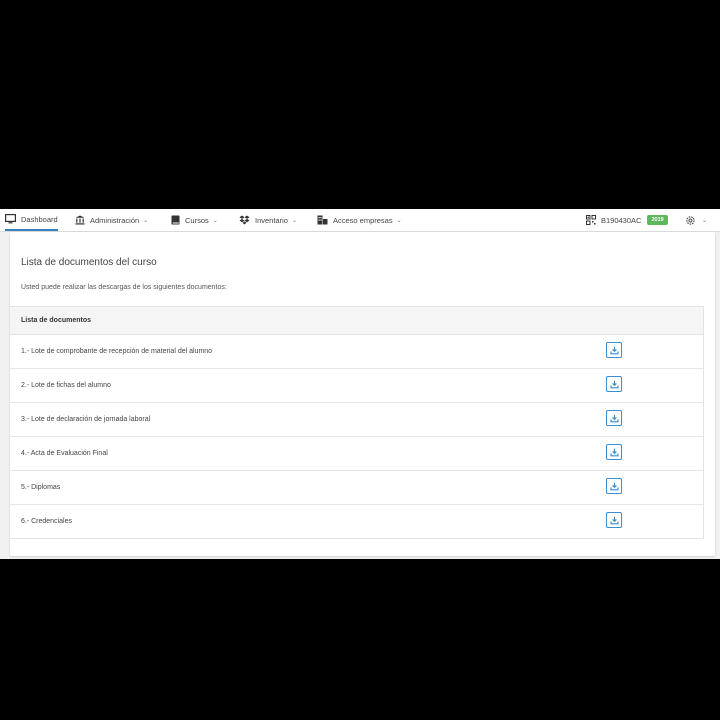 This screenshot has height=720, width=720. I want to click on nav-administracion-label: Administración, so click(115, 220).